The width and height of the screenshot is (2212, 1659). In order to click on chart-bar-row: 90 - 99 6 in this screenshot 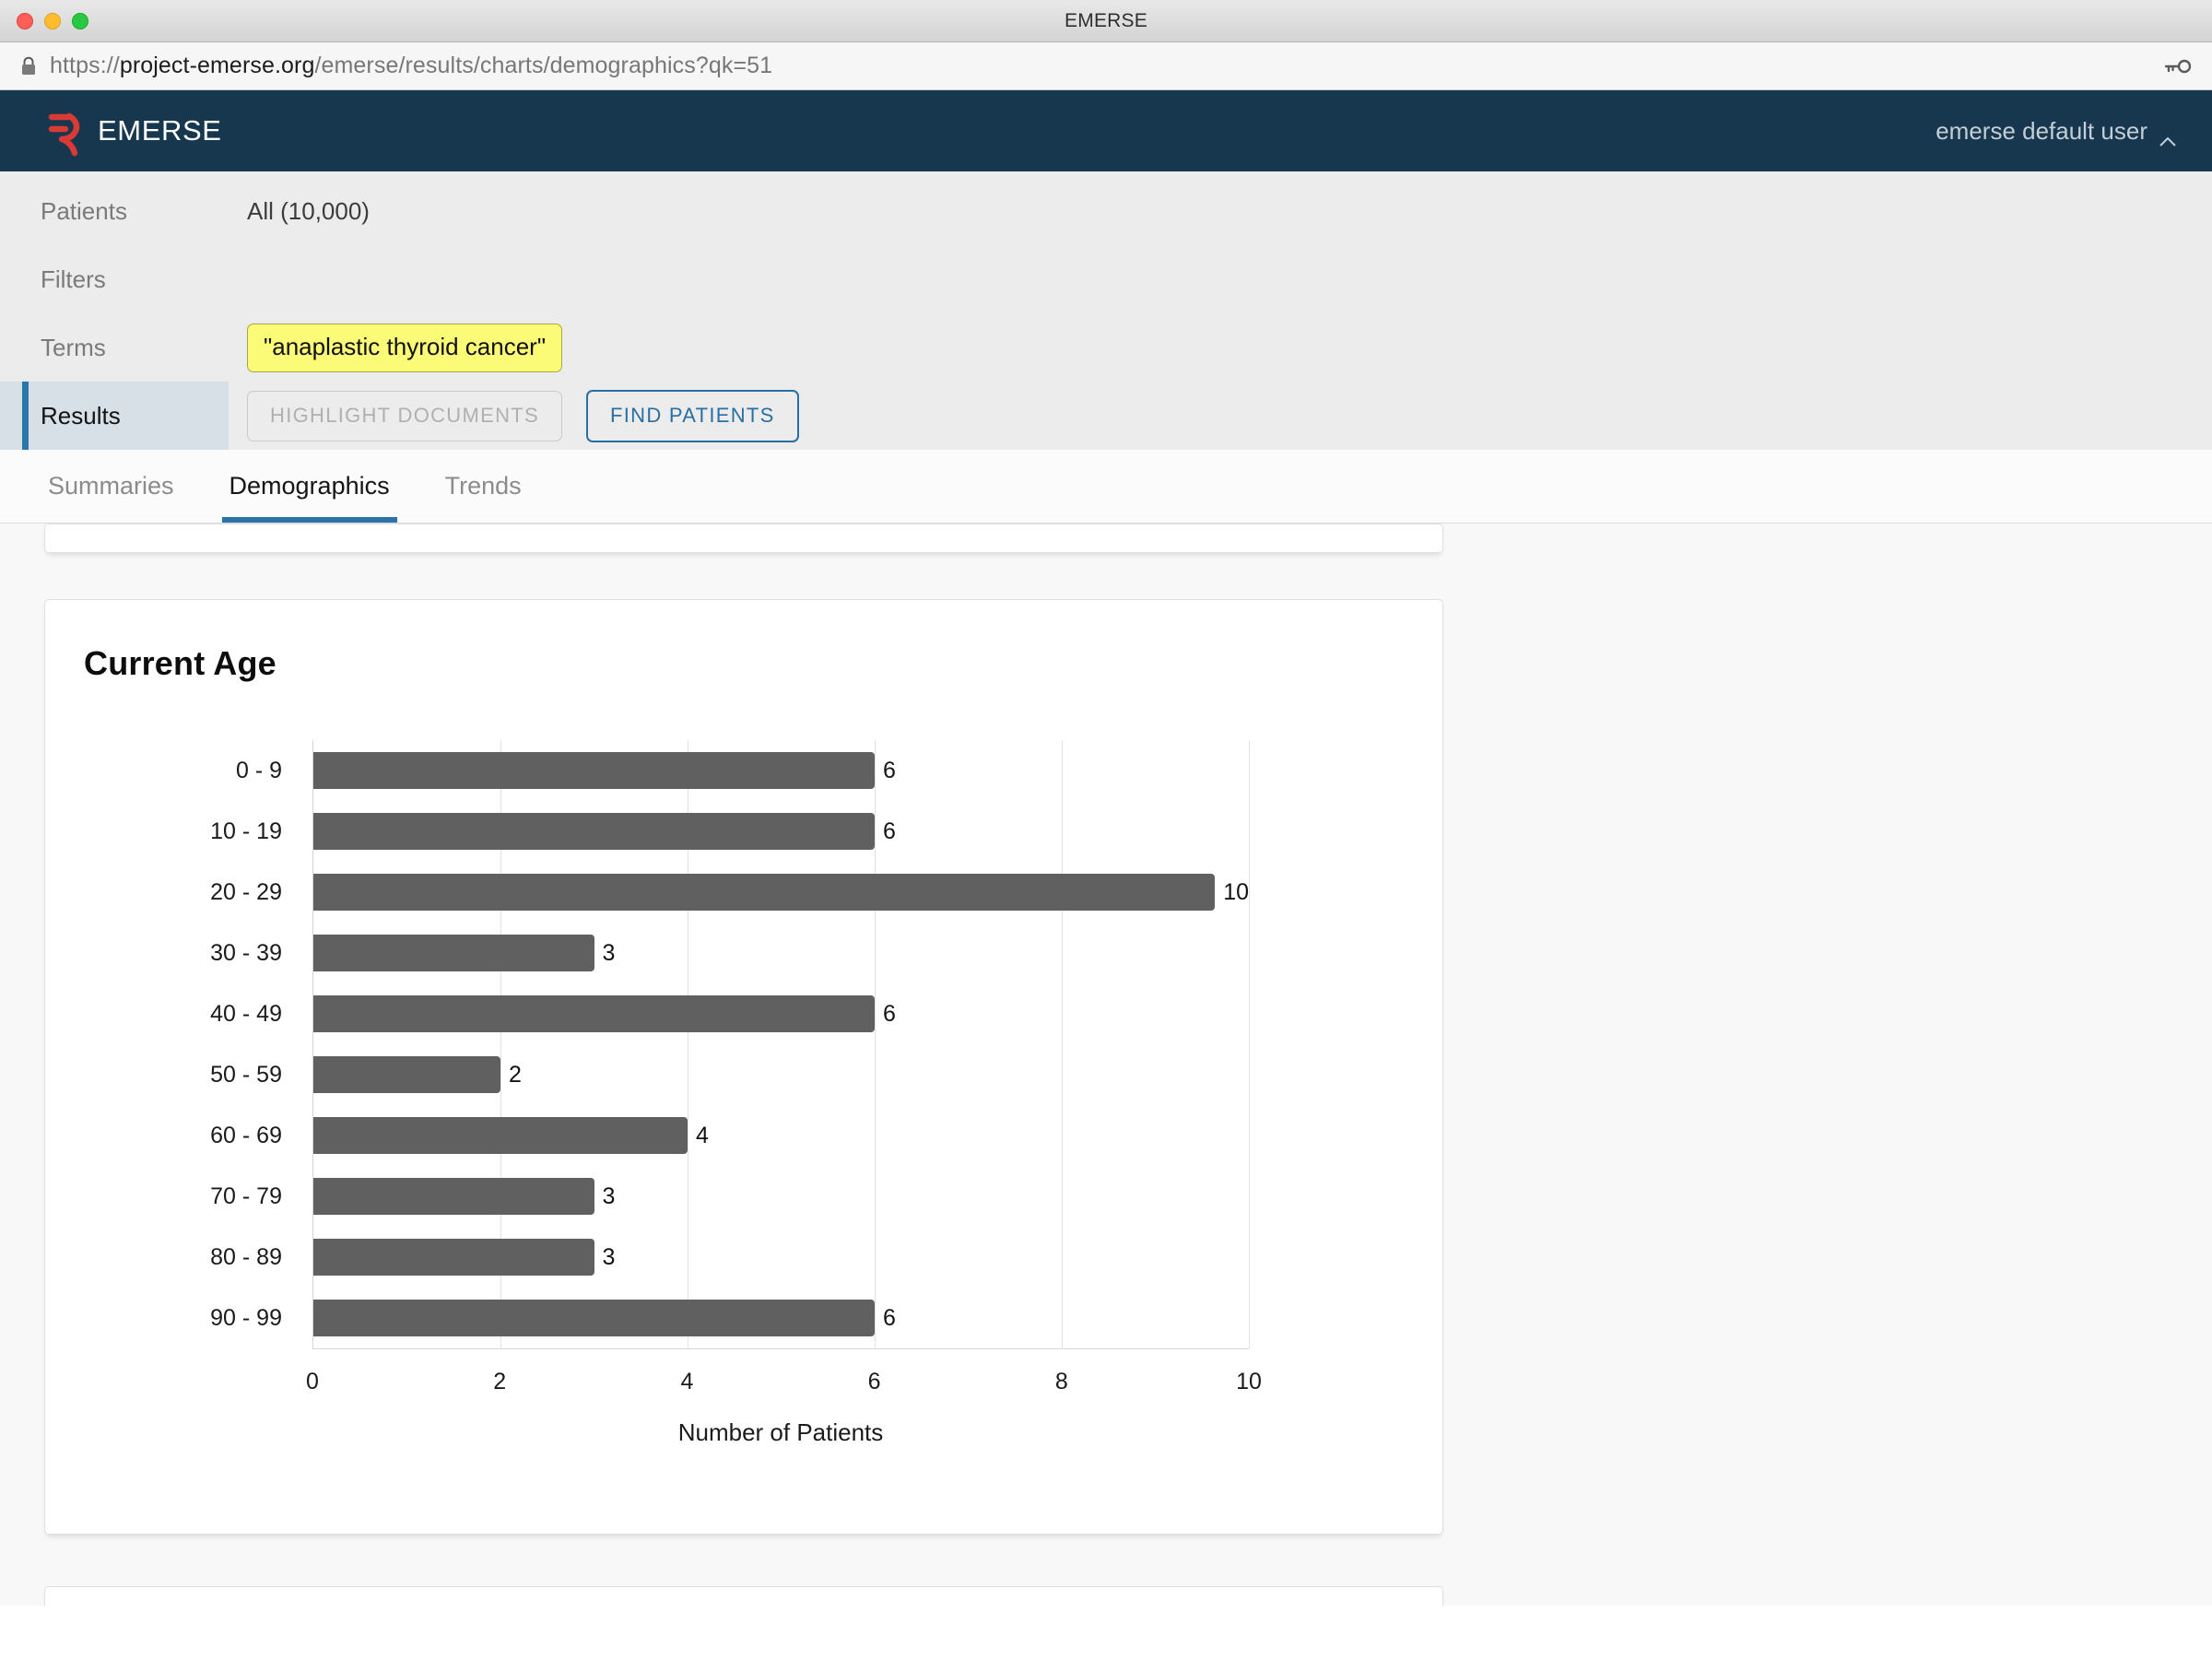, I will do `click(729, 1318)`.